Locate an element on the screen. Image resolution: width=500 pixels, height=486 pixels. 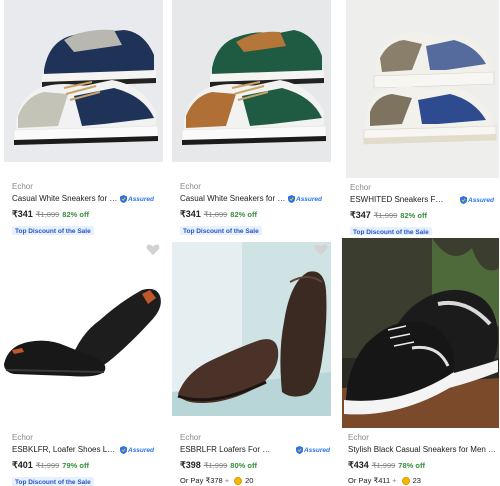
brown-loafers-image is located at coordinates (251, 329).